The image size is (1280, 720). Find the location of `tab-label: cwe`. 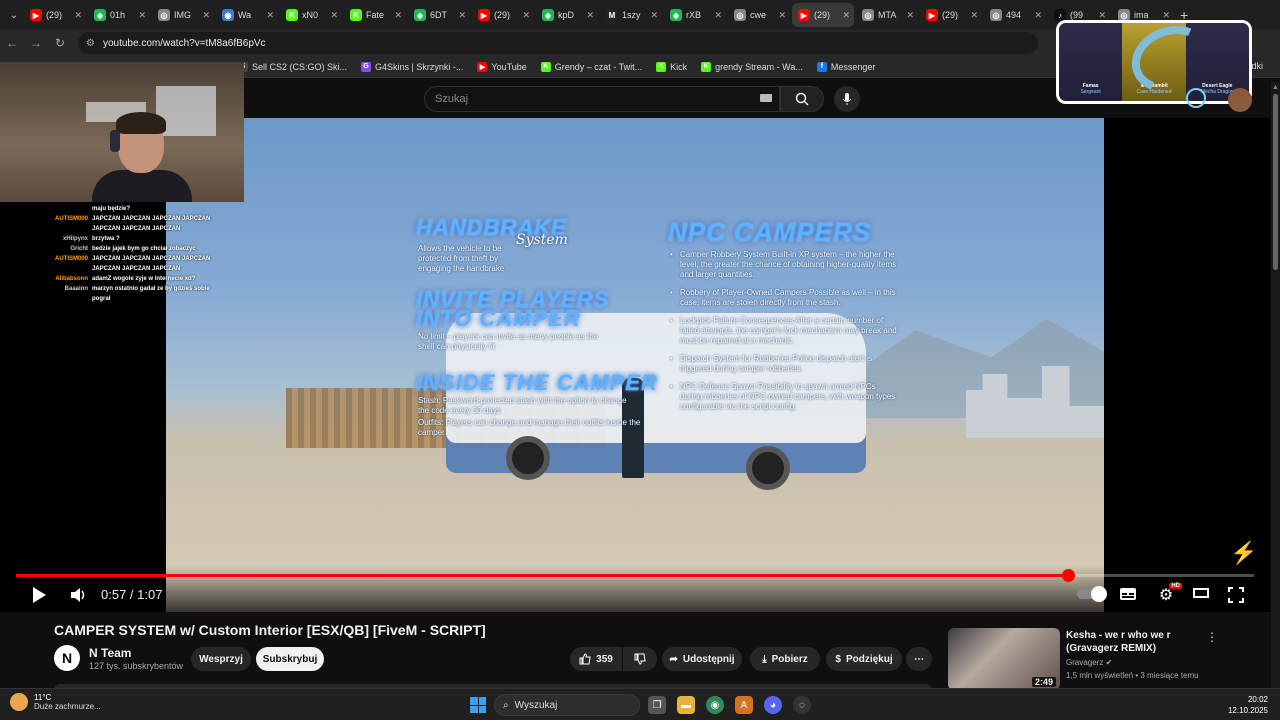

tab-label: cwe is located at coordinates (758, 15).